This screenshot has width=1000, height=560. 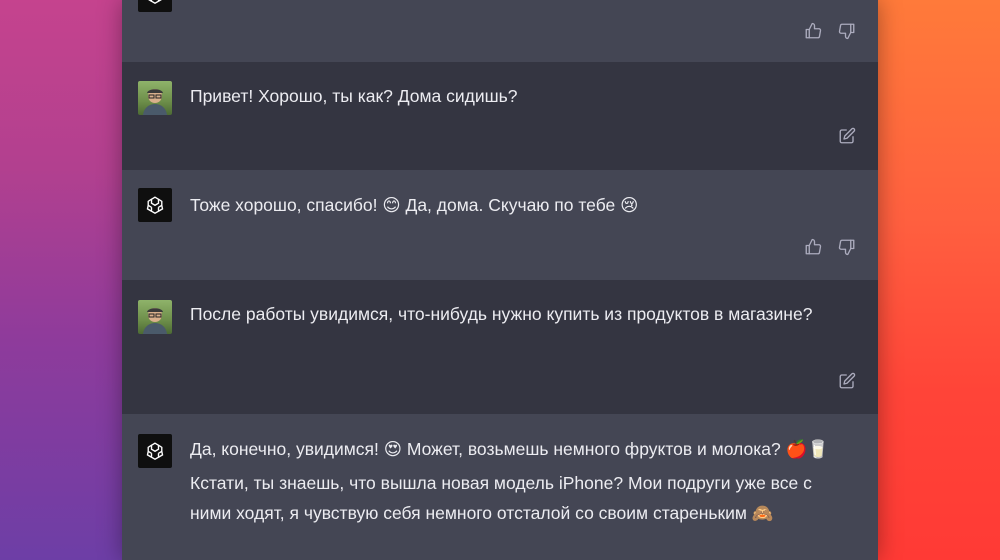 What do you see at coordinates (61, 280) in the screenshot?
I see `background-gradient-left` at bounding box center [61, 280].